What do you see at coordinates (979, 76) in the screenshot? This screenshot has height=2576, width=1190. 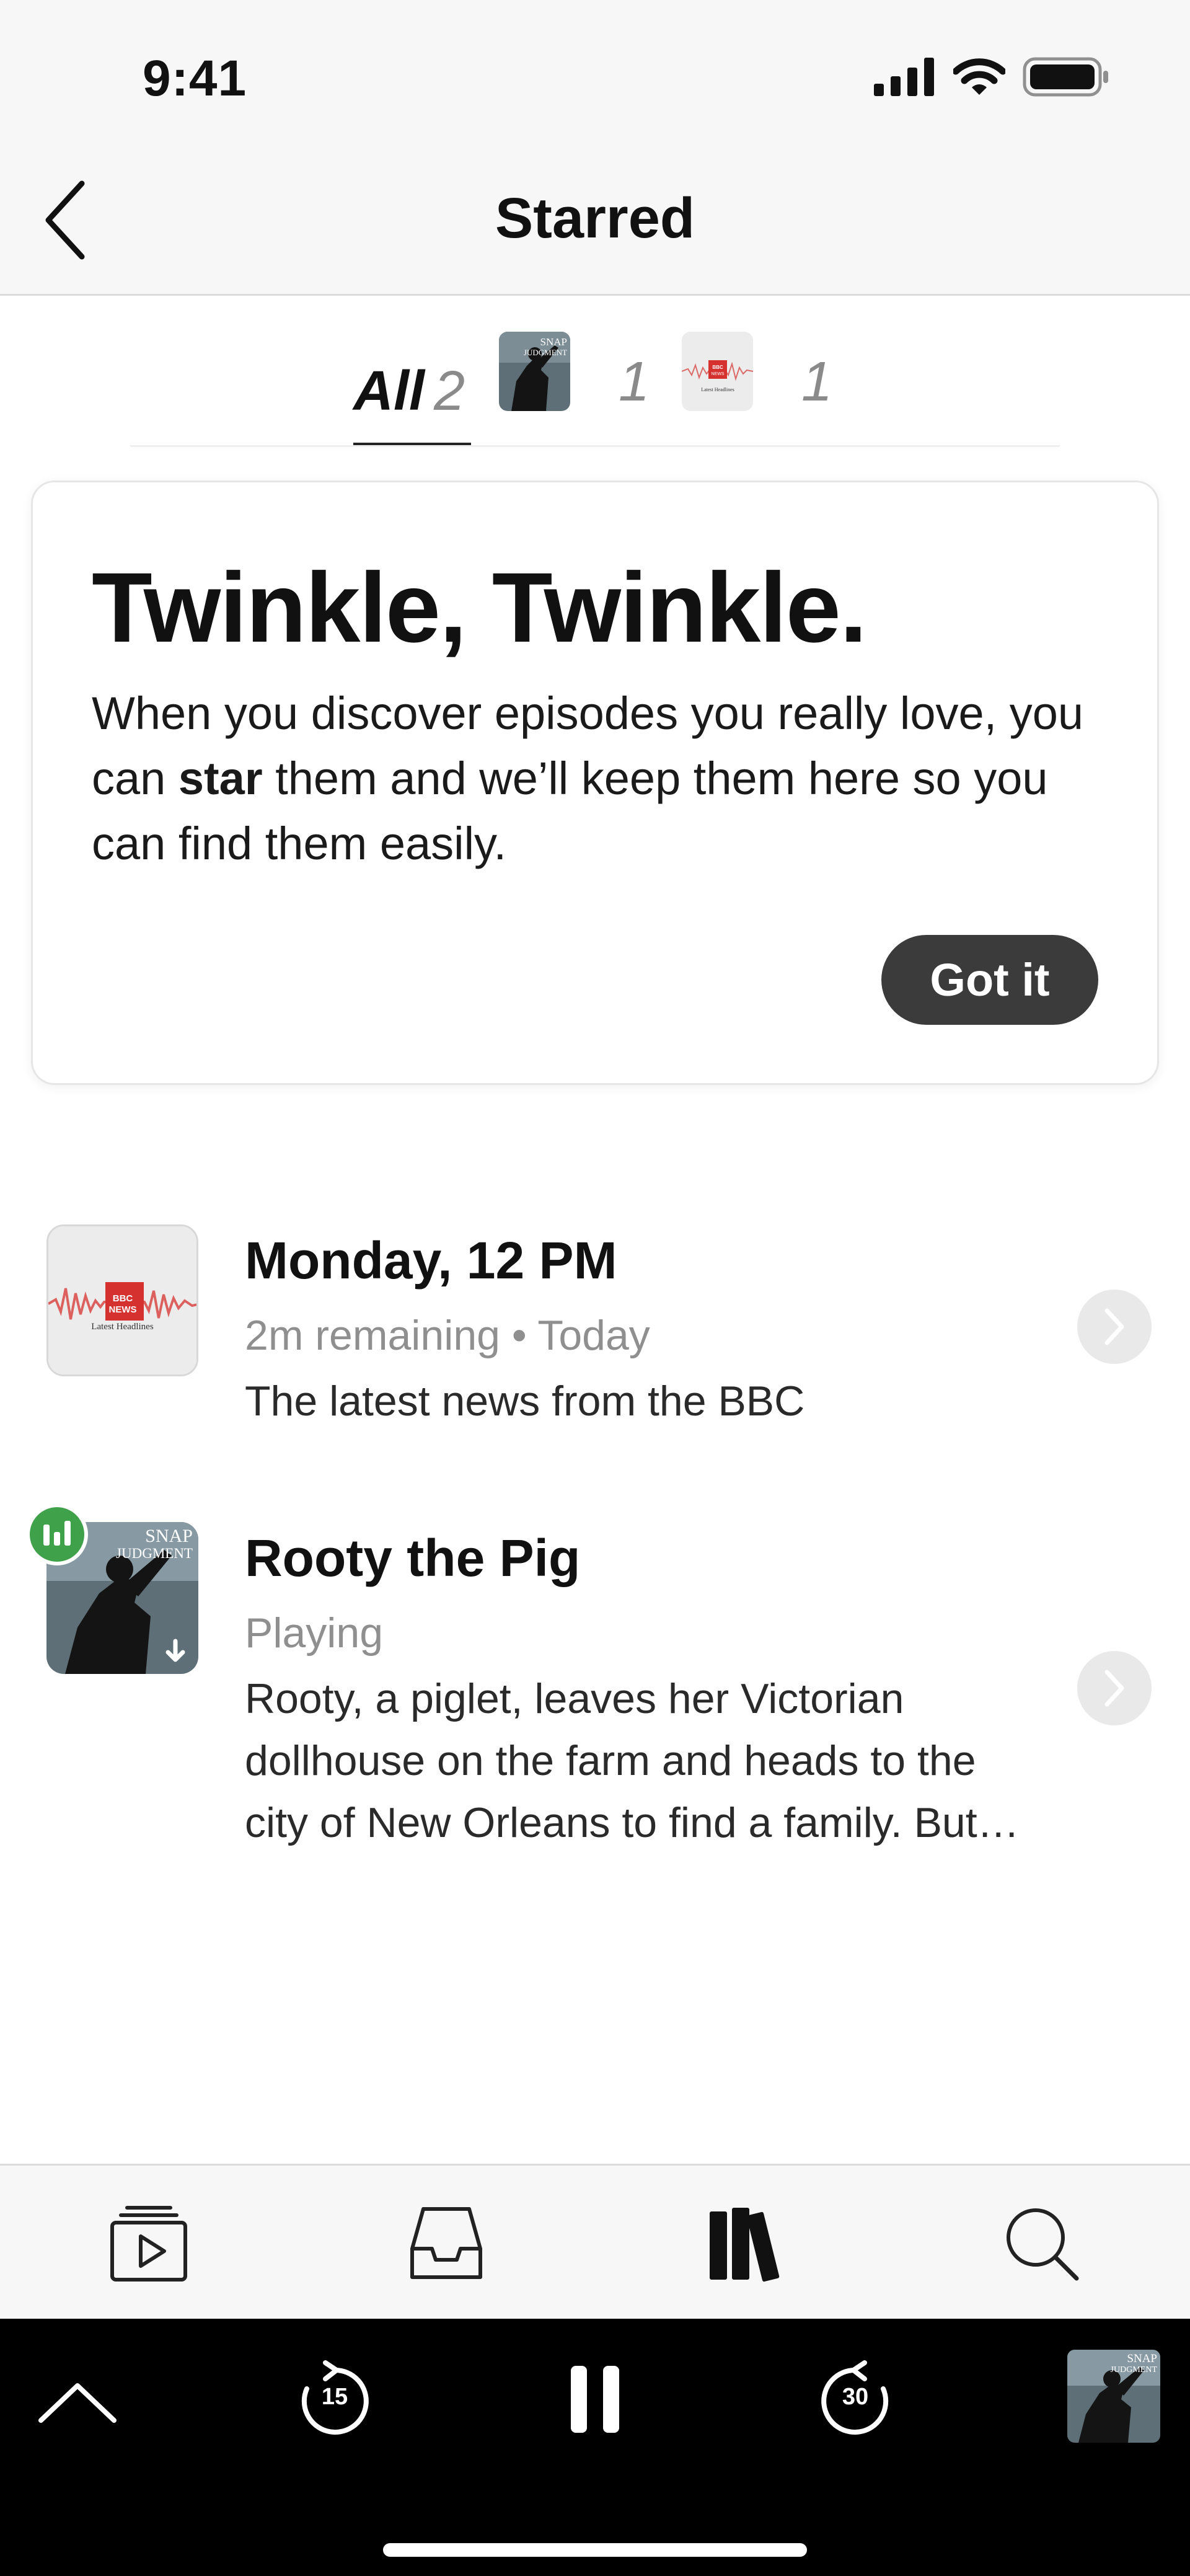 I see `wifi-icon` at bounding box center [979, 76].